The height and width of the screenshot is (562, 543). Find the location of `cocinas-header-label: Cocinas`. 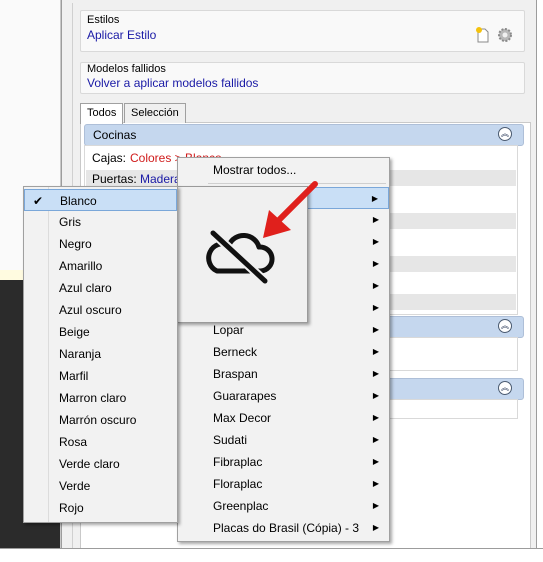

cocinas-header-label: Cocinas is located at coordinates (115, 135).